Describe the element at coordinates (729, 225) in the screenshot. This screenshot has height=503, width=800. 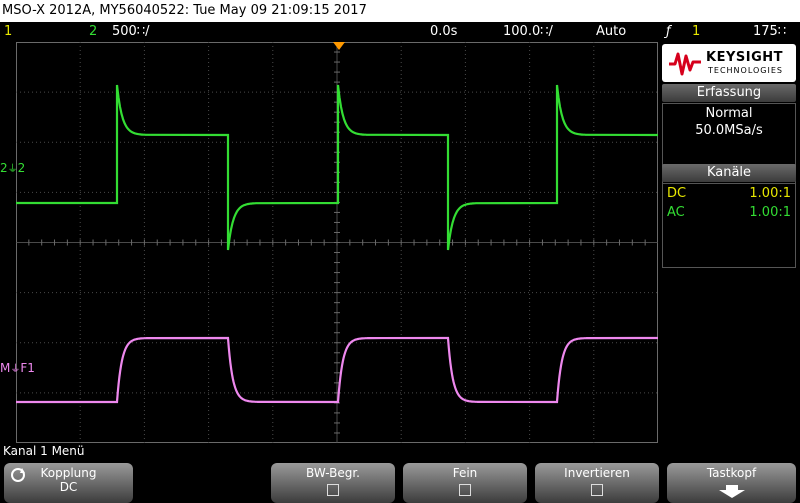
I see `channels-box: DC 1.00:1 AC 1.00:1` at that location.